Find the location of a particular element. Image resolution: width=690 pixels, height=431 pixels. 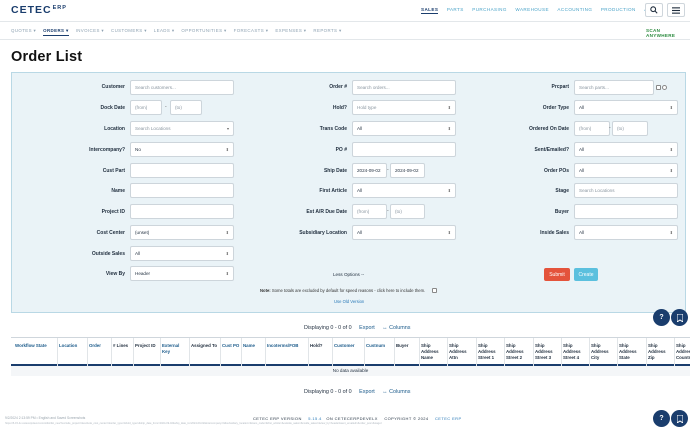

nav-parts: PARTS is located at coordinates (455, 10).